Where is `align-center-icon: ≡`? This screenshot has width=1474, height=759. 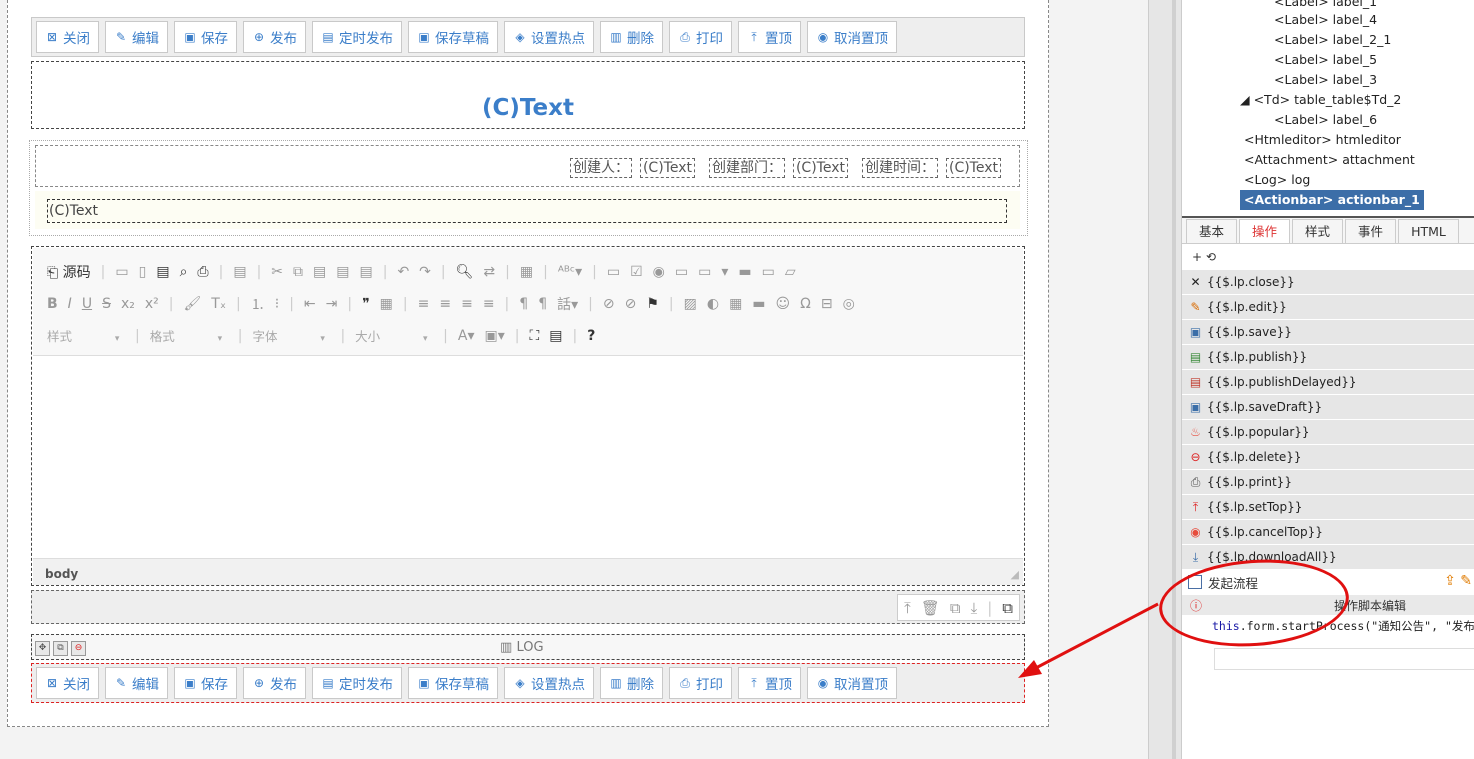 align-center-icon: ≡ is located at coordinates (445, 304).